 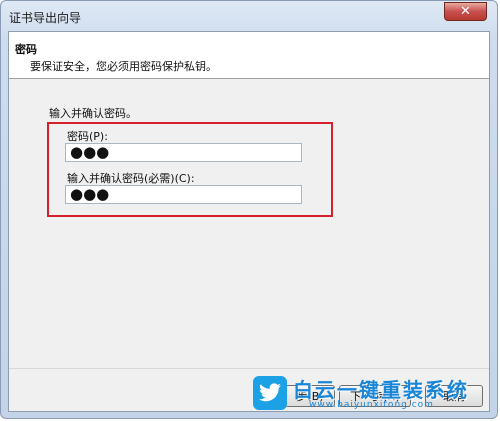 I want to click on page-title: 密码, so click(x=26, y=49).